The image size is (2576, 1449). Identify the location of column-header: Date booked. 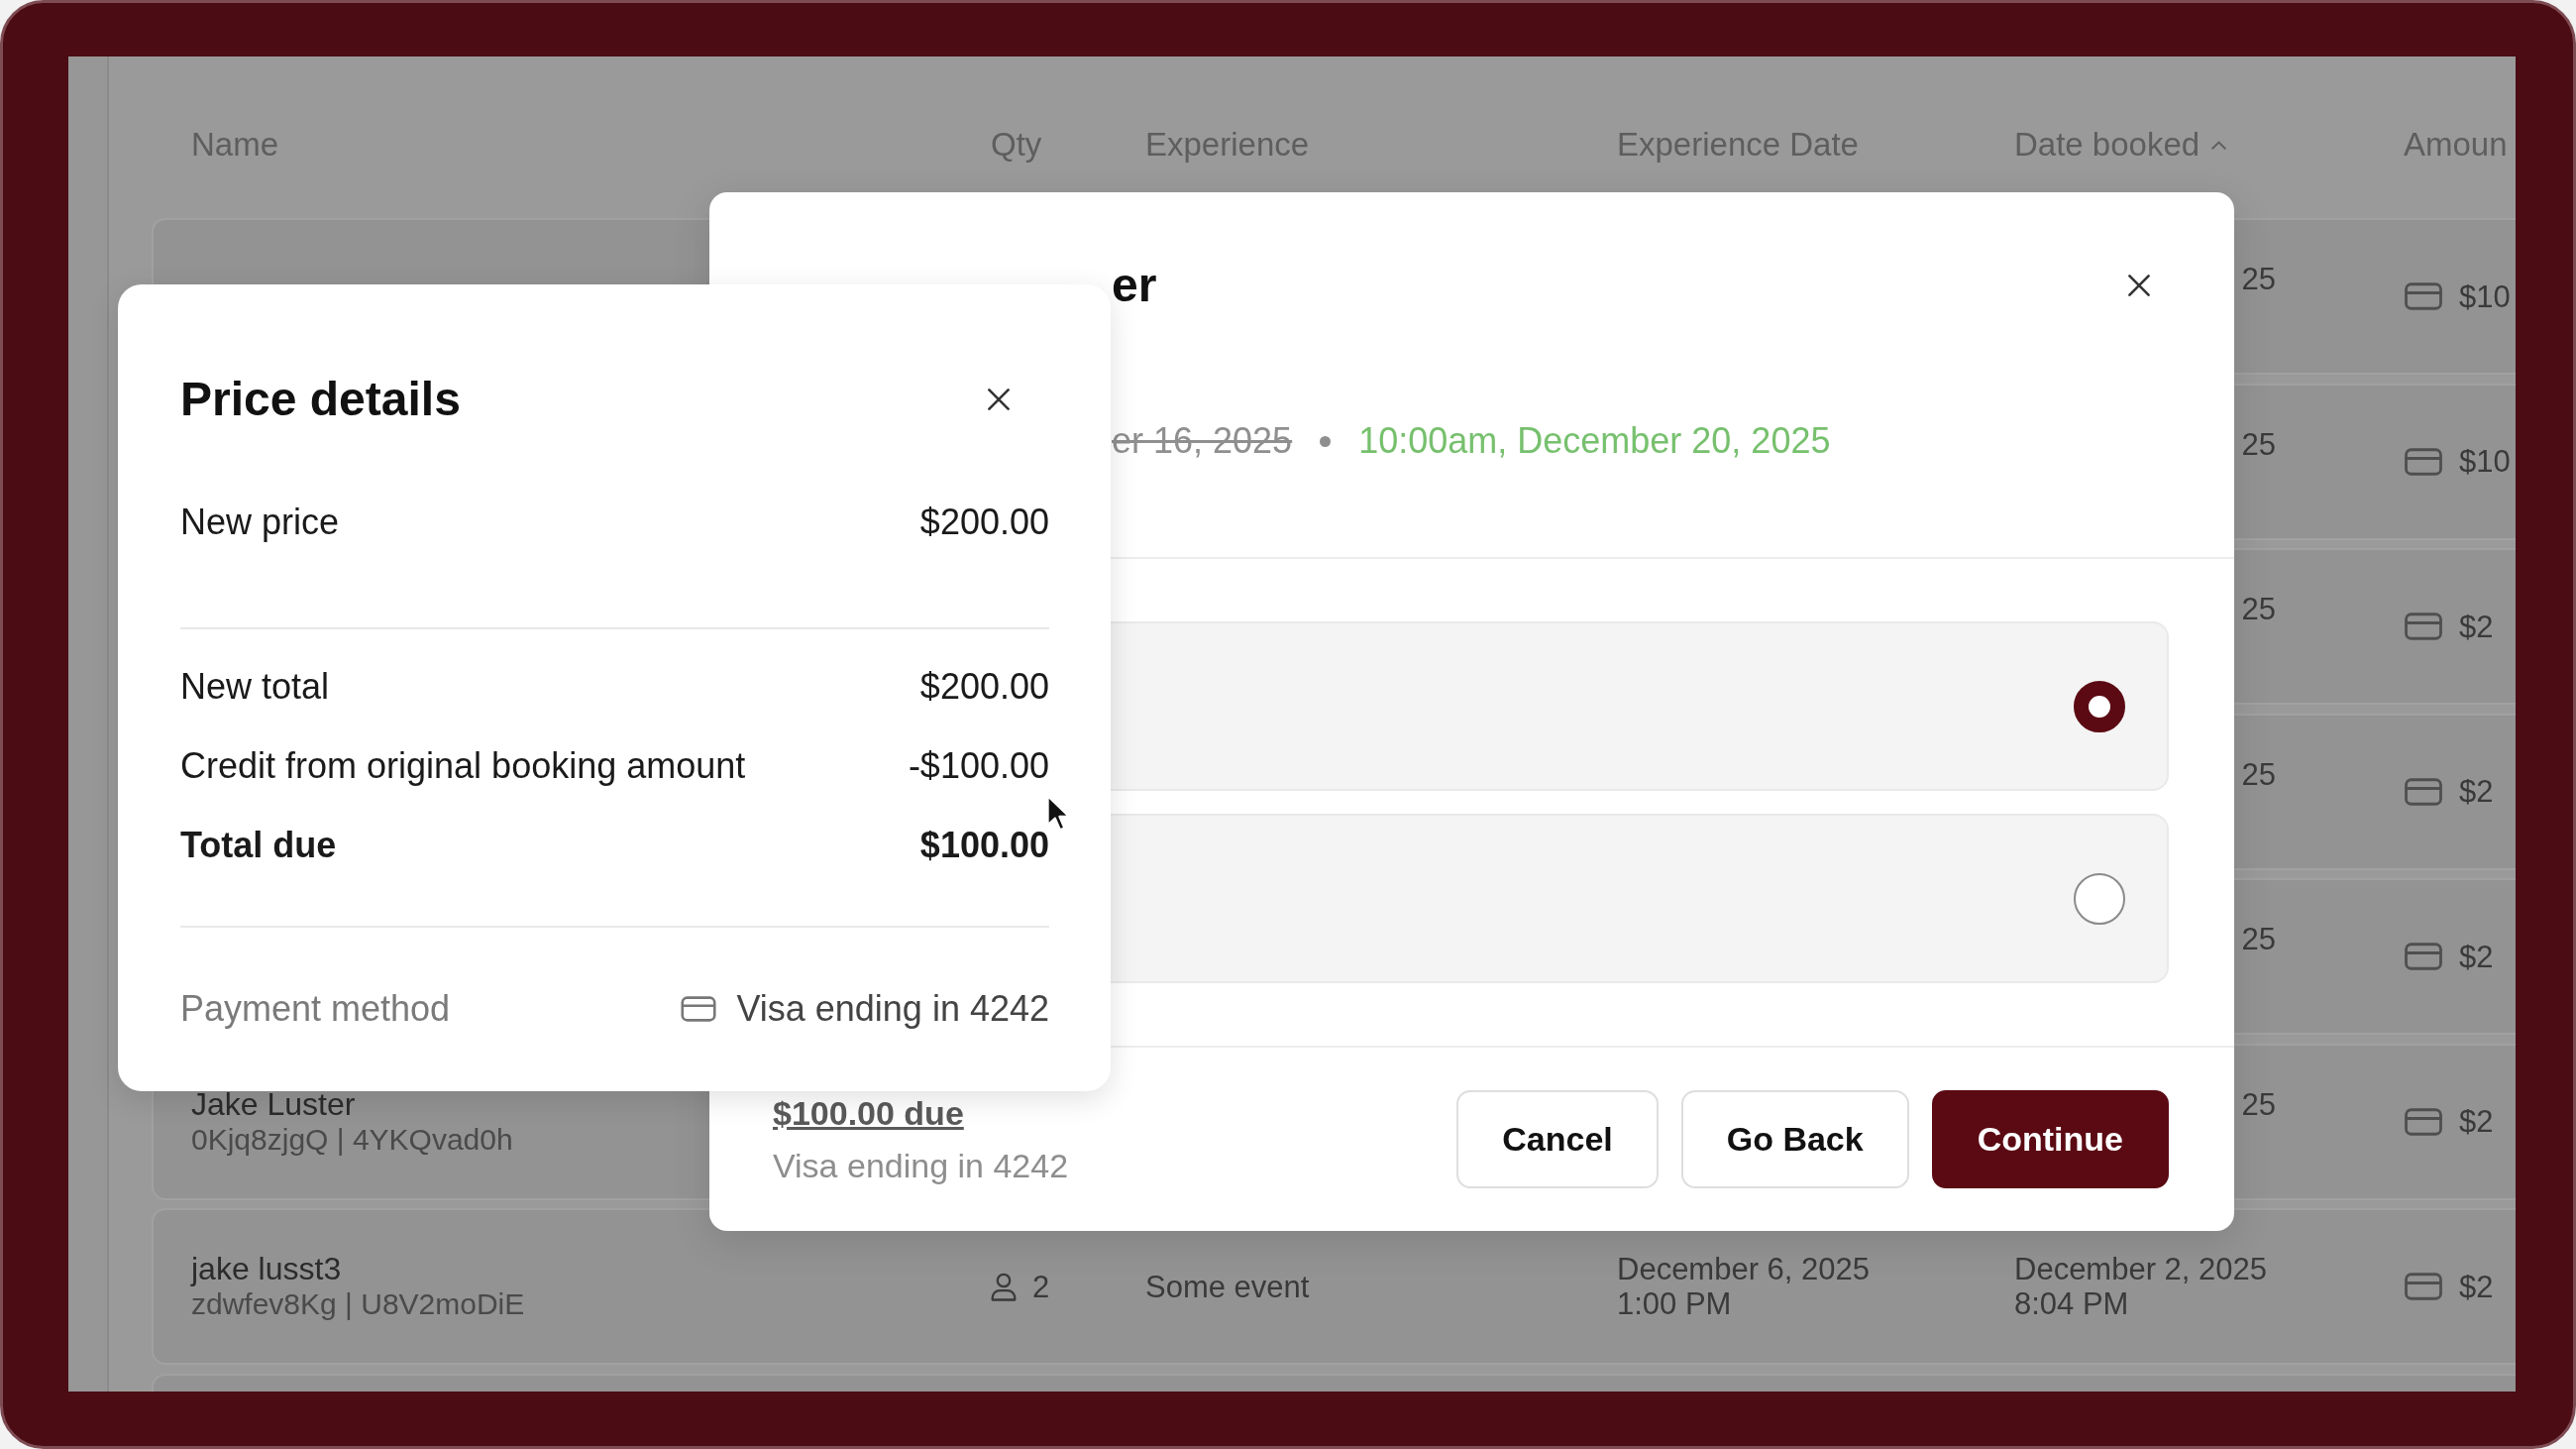
(2107, 145).